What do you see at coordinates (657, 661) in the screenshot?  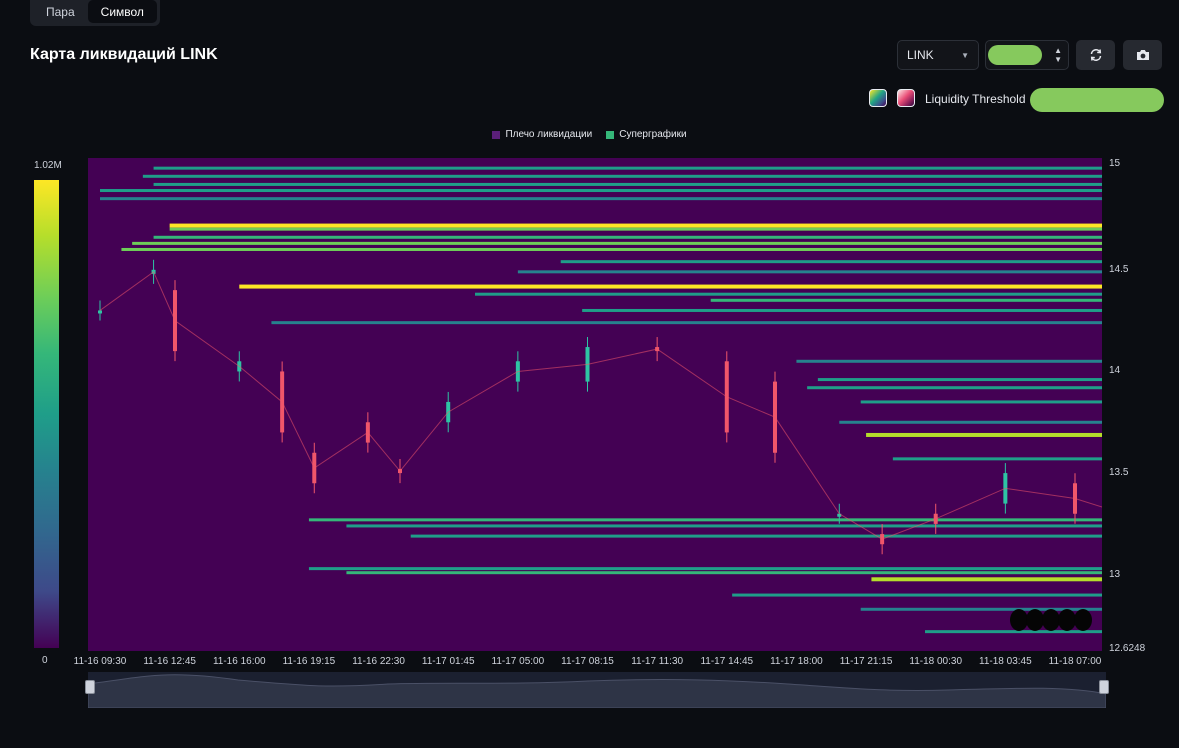 I see `x-tick-label: 11-17 11:30` at bounding box center [657, 661].